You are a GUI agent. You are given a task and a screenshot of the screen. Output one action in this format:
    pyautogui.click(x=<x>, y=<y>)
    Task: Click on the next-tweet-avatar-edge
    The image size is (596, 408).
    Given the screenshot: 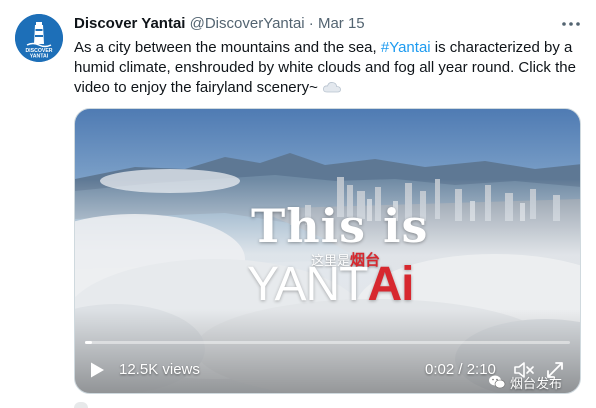 What is the action you would take?
    pyautogui.click(x=81, y=405)
    